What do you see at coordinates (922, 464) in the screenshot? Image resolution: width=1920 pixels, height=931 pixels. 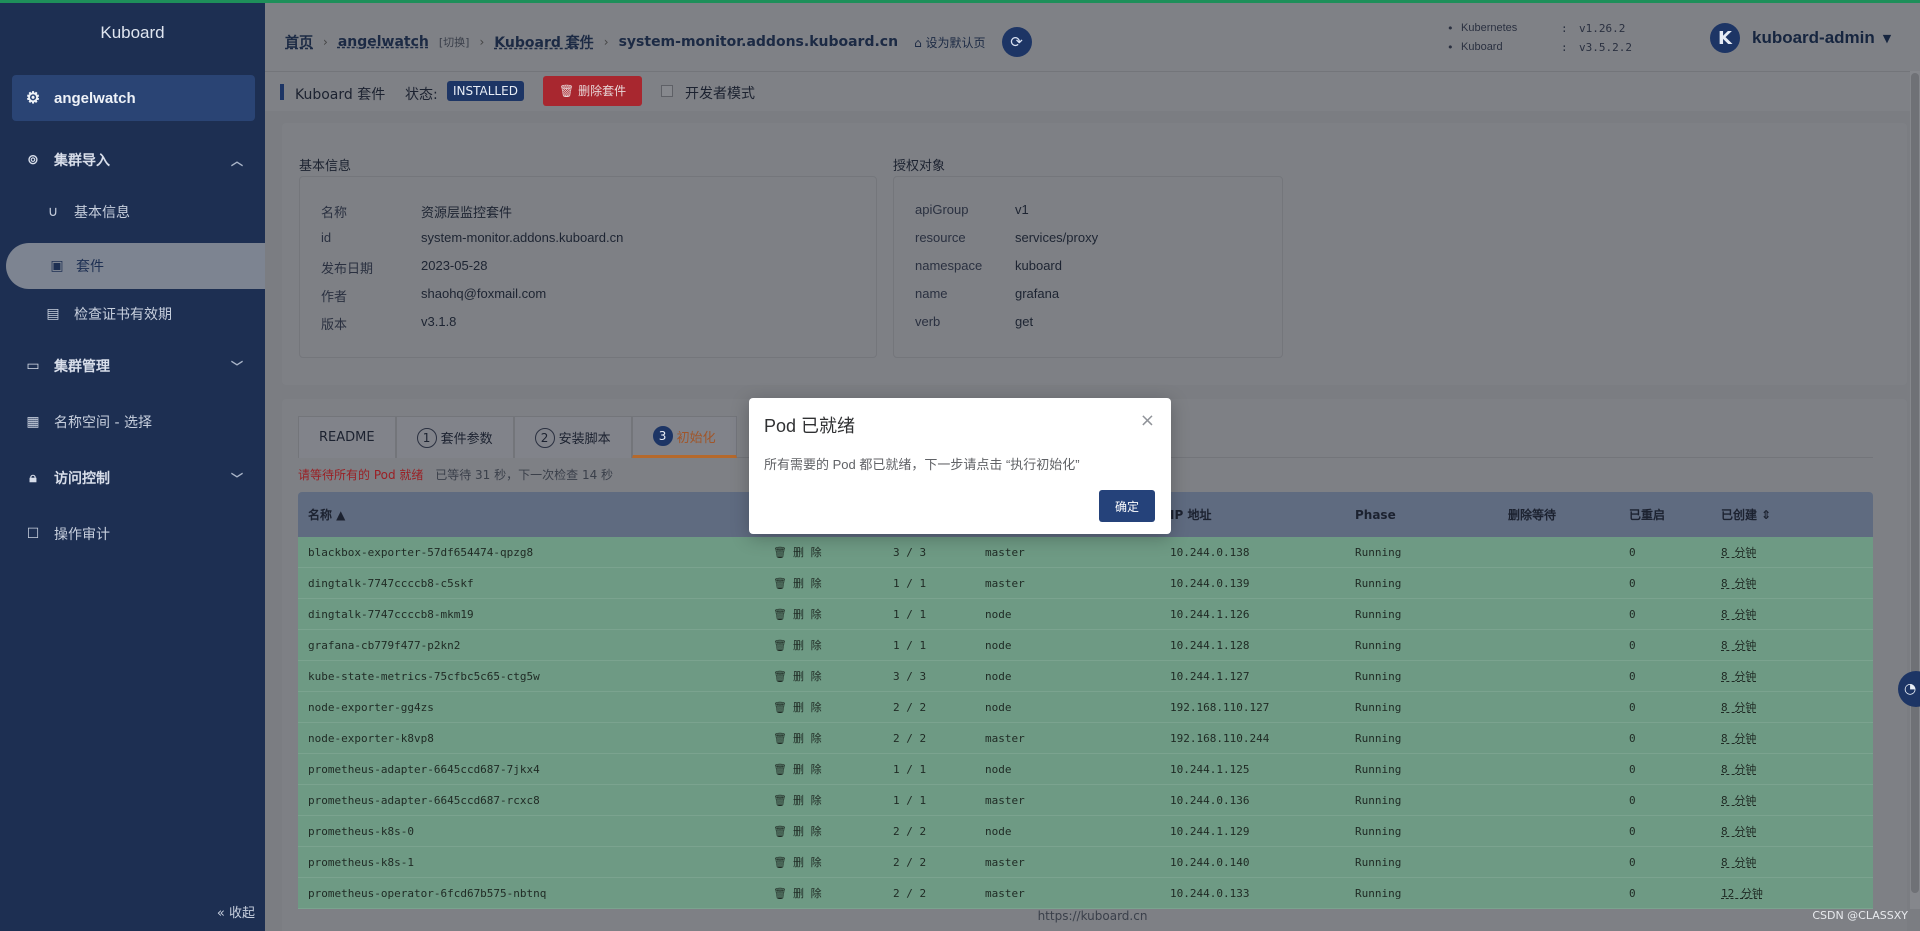 I see `dialog-message: 所有需要的 Pod 都已就绪，下一步请点击 “执行初始化”` at bounding box center [922, 464].